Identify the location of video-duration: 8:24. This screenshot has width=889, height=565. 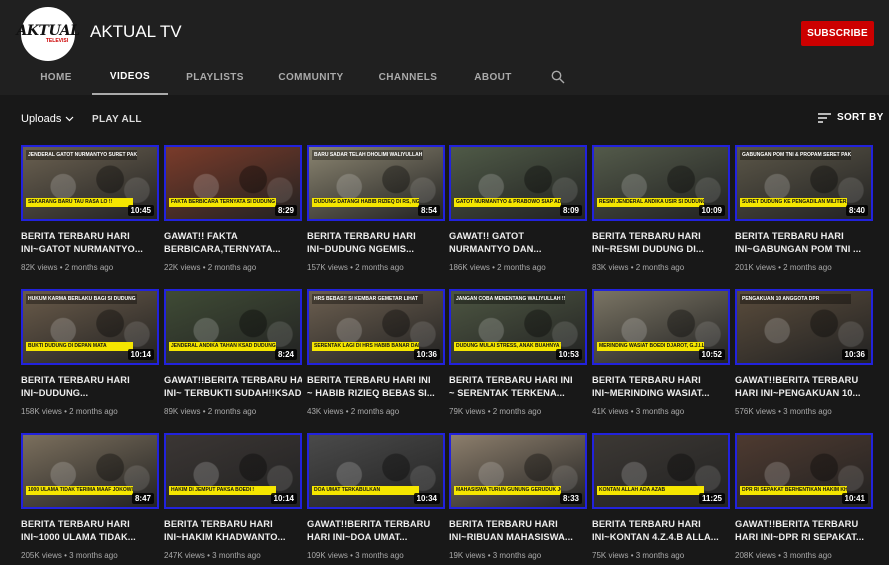
(285, 354).